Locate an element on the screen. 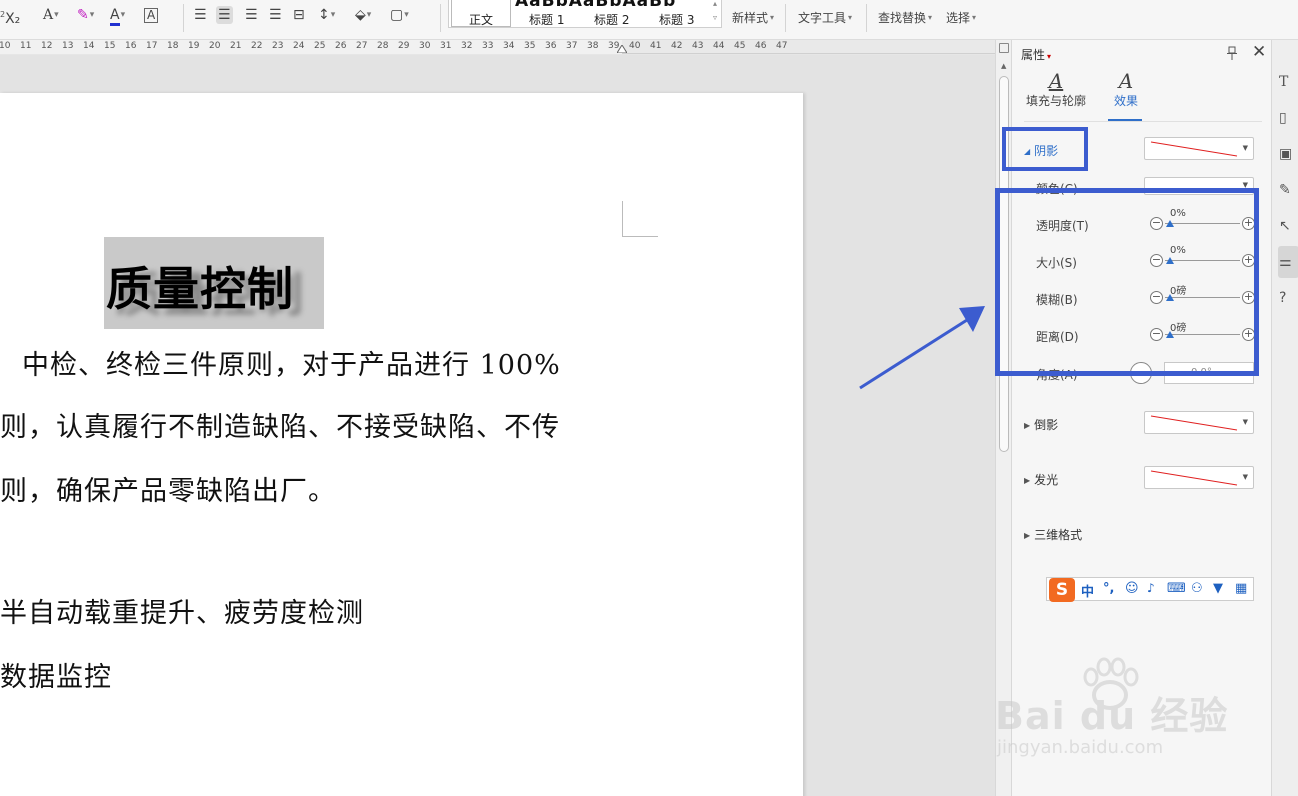 This screenshot has height=796, width=1298. ruler-tick-label: 19 is located at coordinates (194, 46).